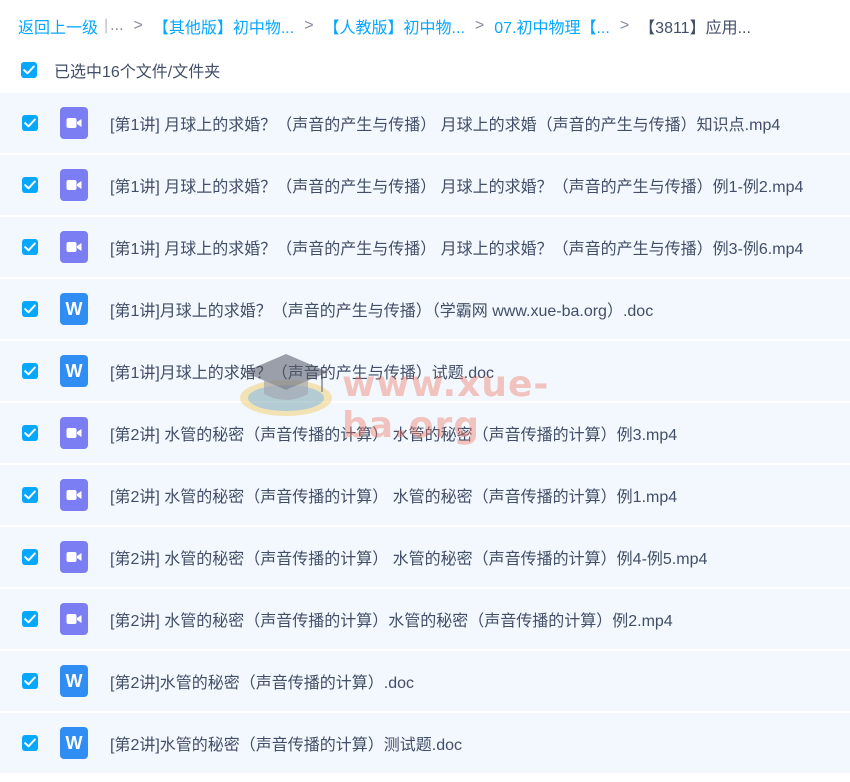 The height and width of the screenshot is (782, 850). I want to click on file-name: [第2讲]水管的秘密（声音传播的计算）测试题.doc, so click(286, 743).